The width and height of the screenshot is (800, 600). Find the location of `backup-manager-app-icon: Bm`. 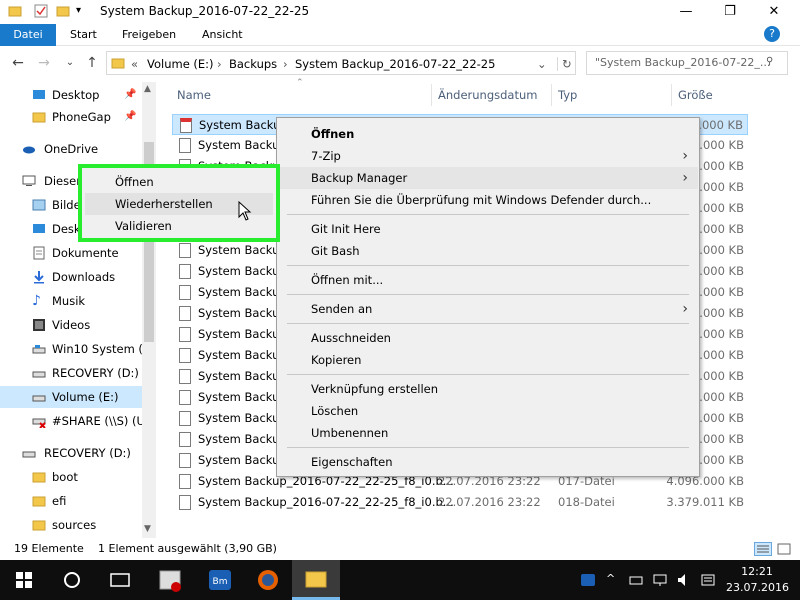

backup-manager-app-icon: Bm is located at coordinates (220, 580).